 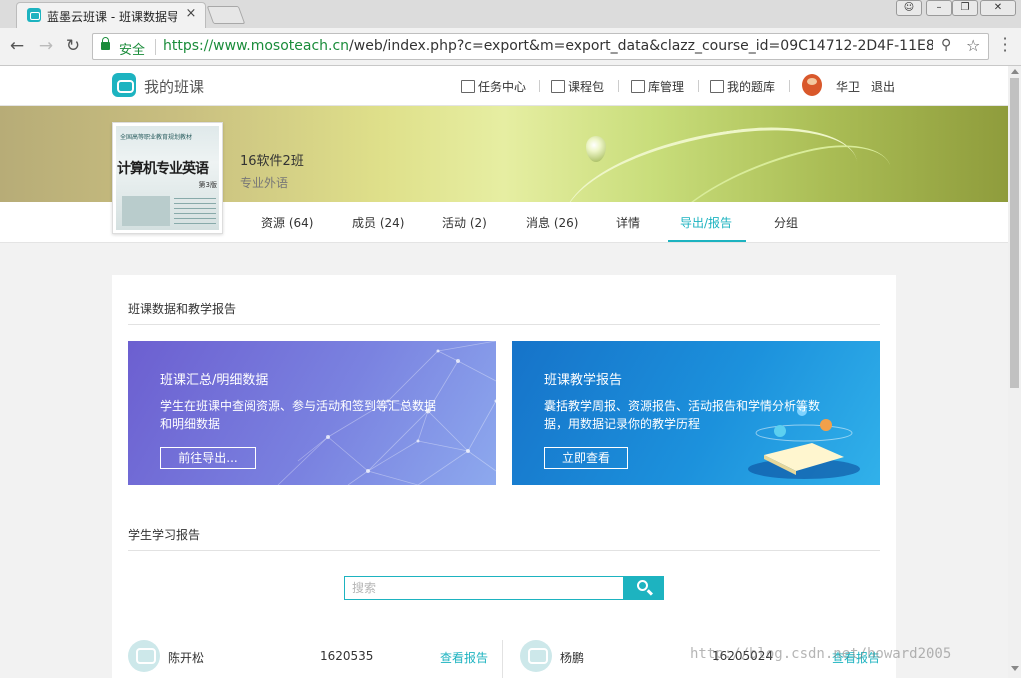 I want to click on new-tab-button, so click(x=226, y=15).